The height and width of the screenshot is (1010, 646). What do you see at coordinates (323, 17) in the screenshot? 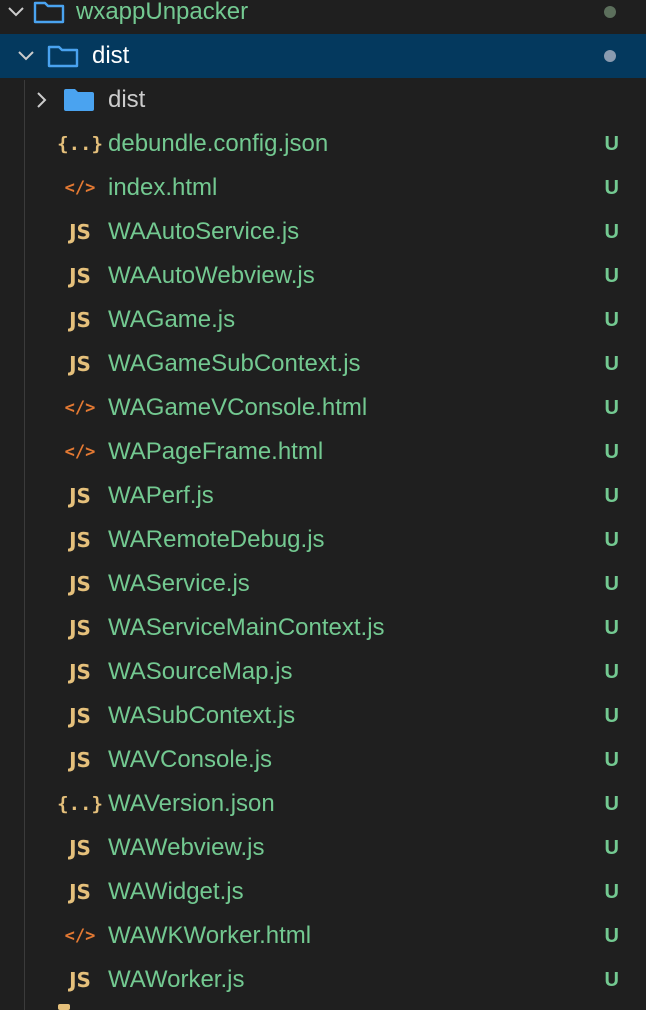
I see `folder-row-wxappunpacker: wxappUnpacker` at bounding box center [323, 17].